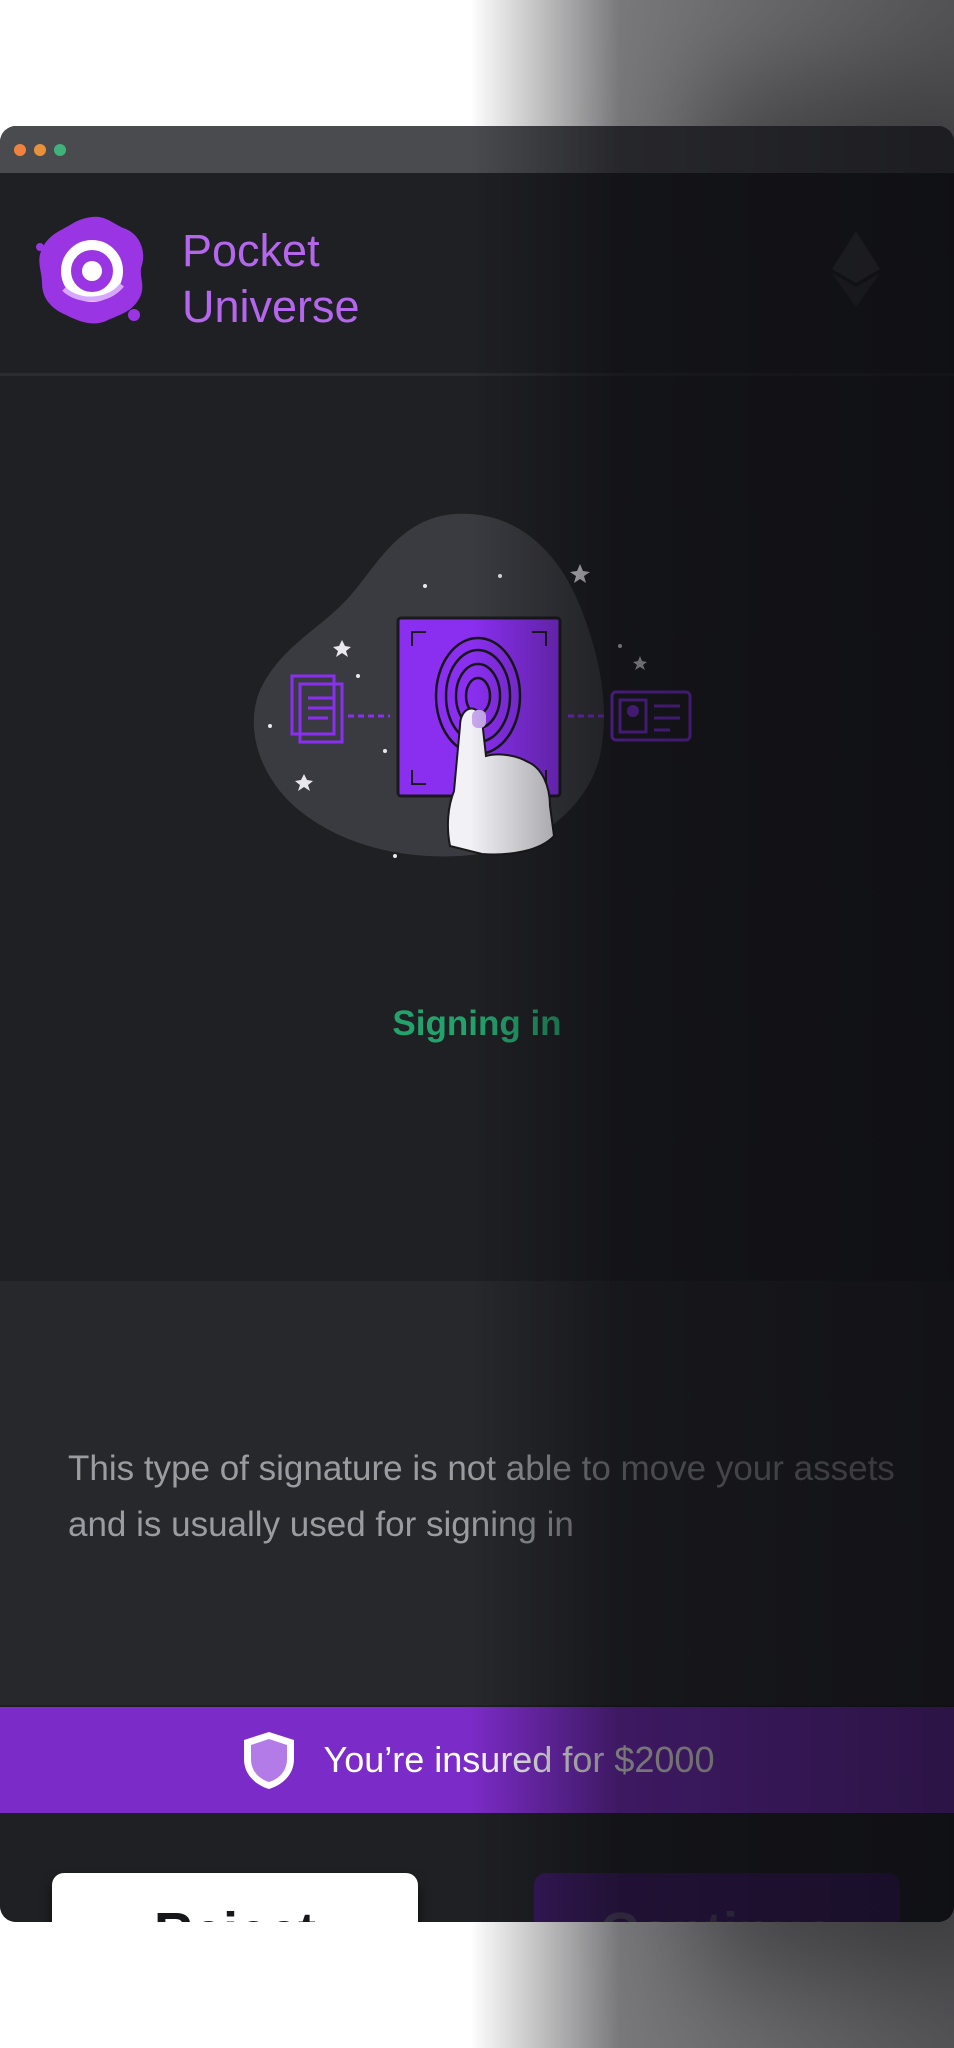 The image size is (954, 2048). What do you see at coordinates (268, 1760) in the screenshot?
I see `shield-icon` at bounding box center [268, 1760].